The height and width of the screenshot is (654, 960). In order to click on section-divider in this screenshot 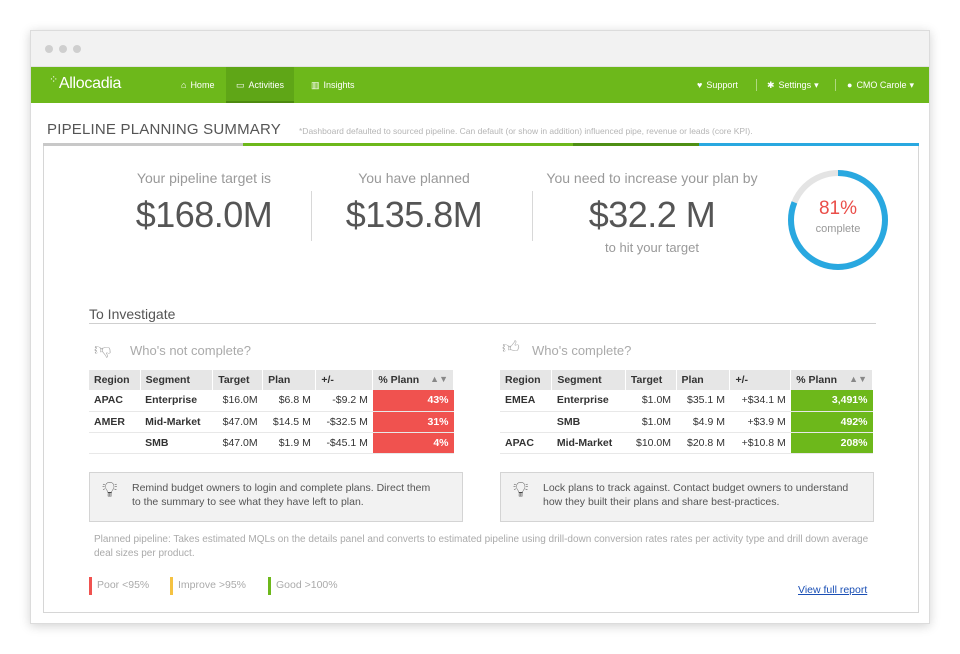, I will do `click(482, 323)`.